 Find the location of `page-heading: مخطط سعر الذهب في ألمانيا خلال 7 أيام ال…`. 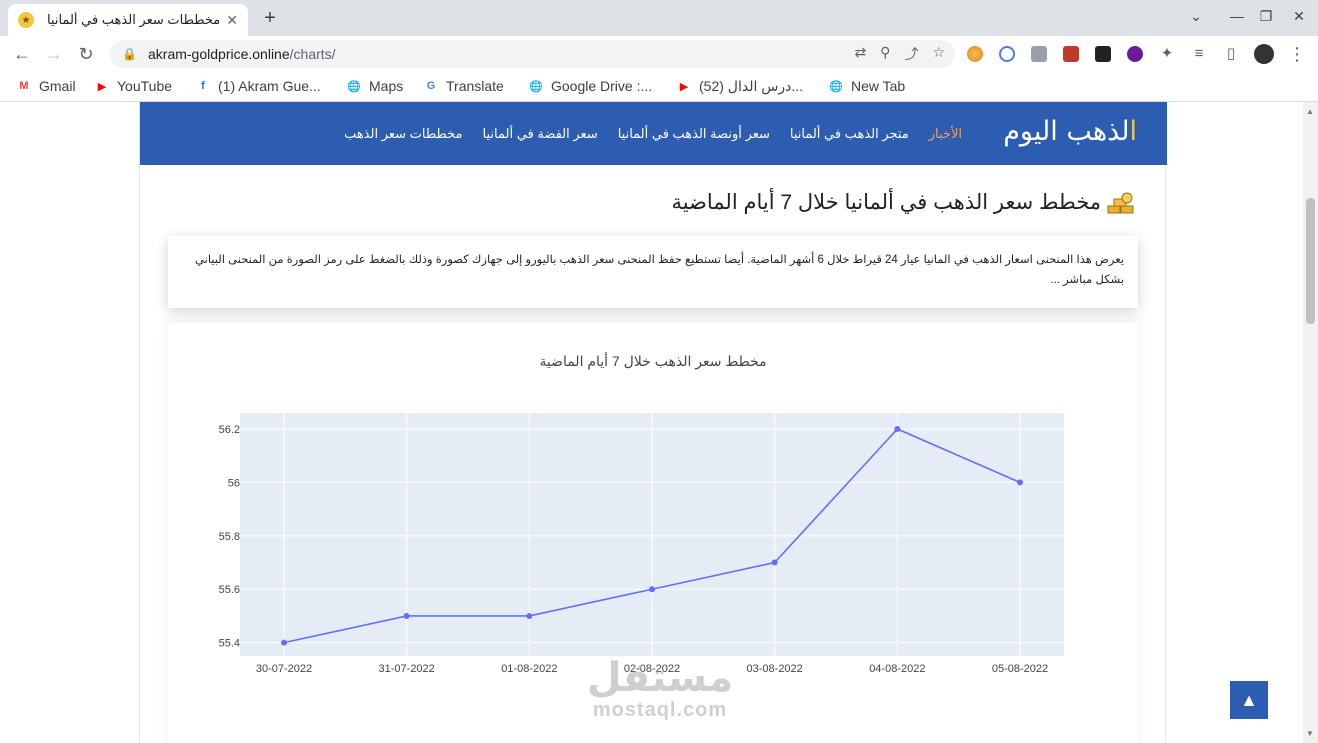

page-heading: مخطط سعر الذهب في ألمانيا خلال 7 أيام ال… is located at coordinates (904, 202).